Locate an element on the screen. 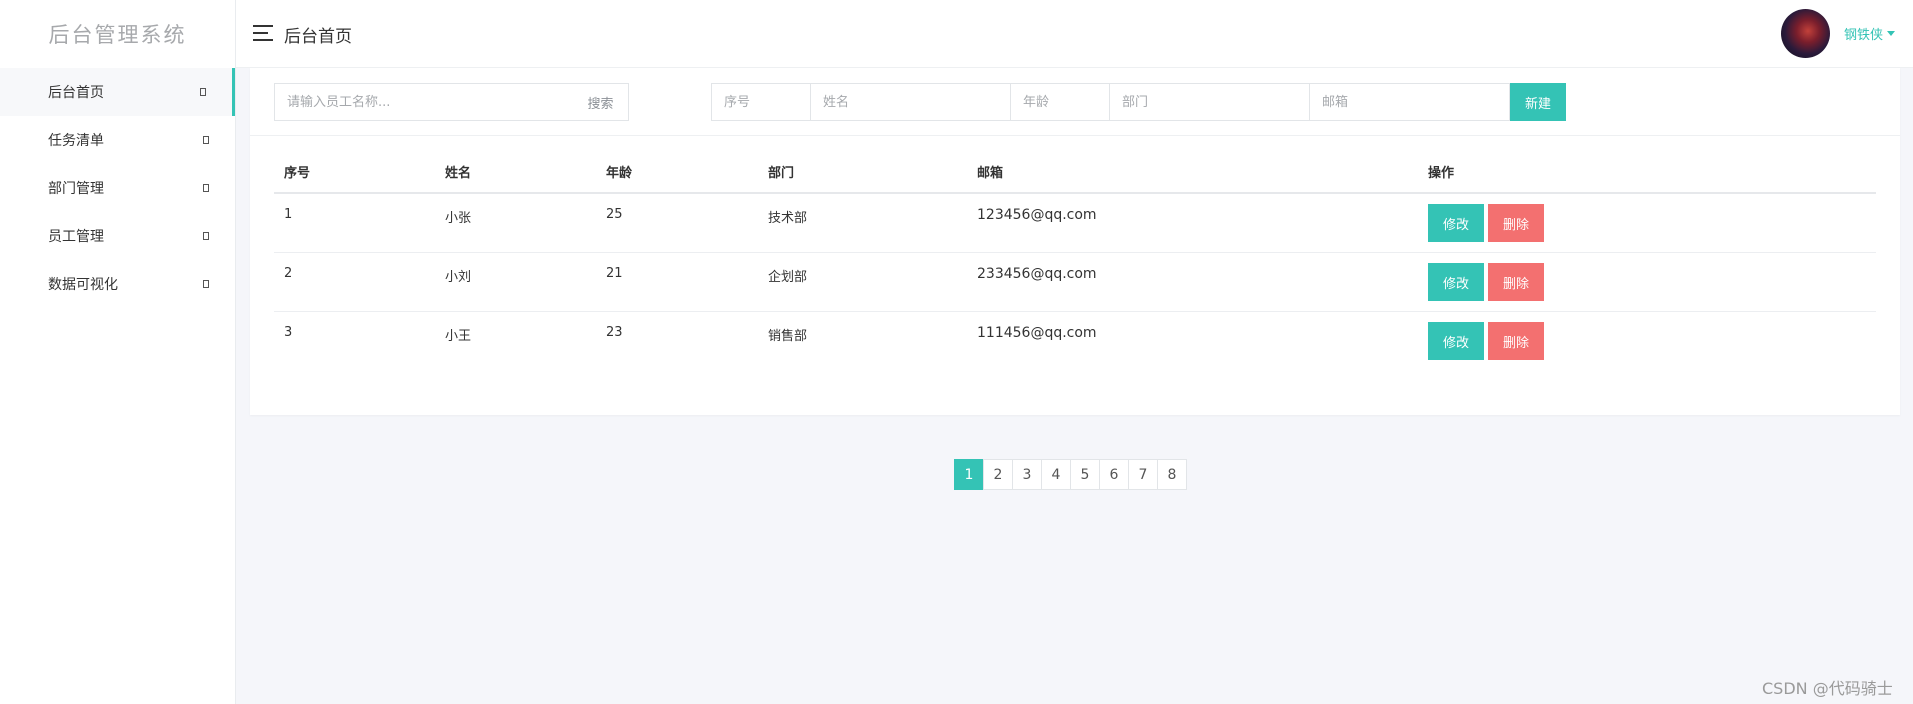  watermark: CSDN @代码骑士 is located at coordinates (1827, 688).